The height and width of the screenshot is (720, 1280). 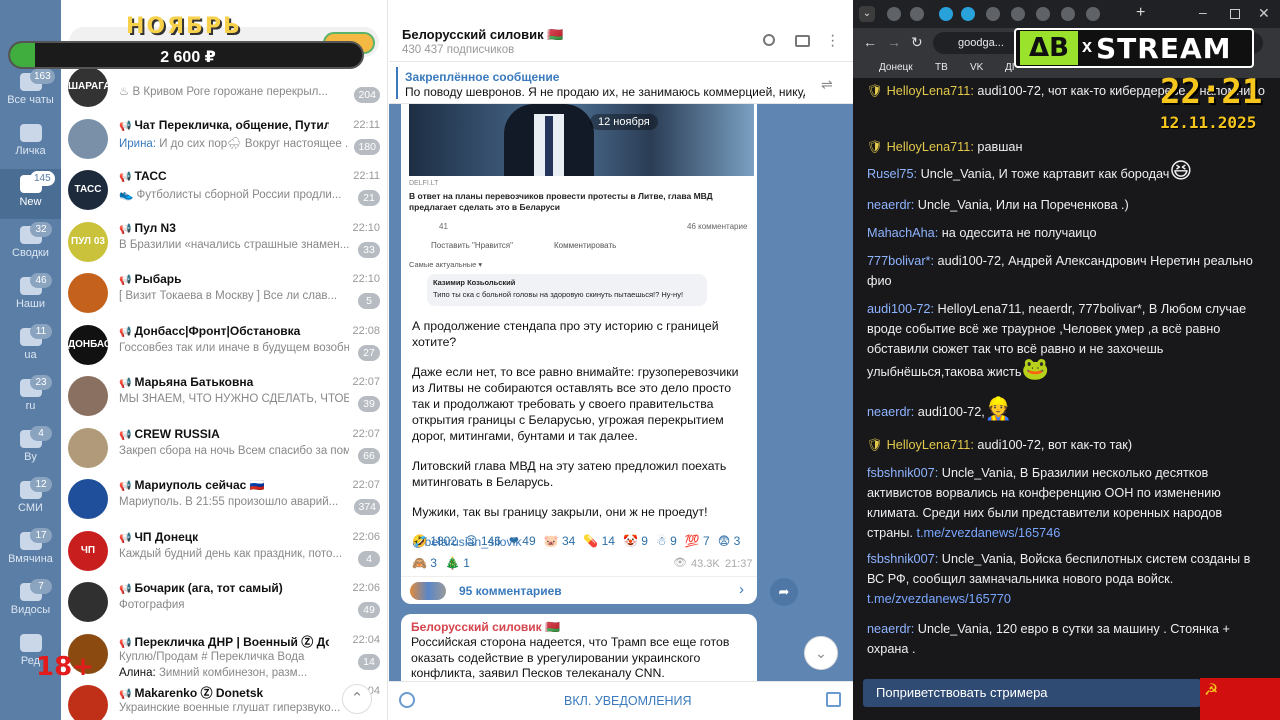 I want to click on scroll-to-top-button: ⌃, so click(x=357, y=699).